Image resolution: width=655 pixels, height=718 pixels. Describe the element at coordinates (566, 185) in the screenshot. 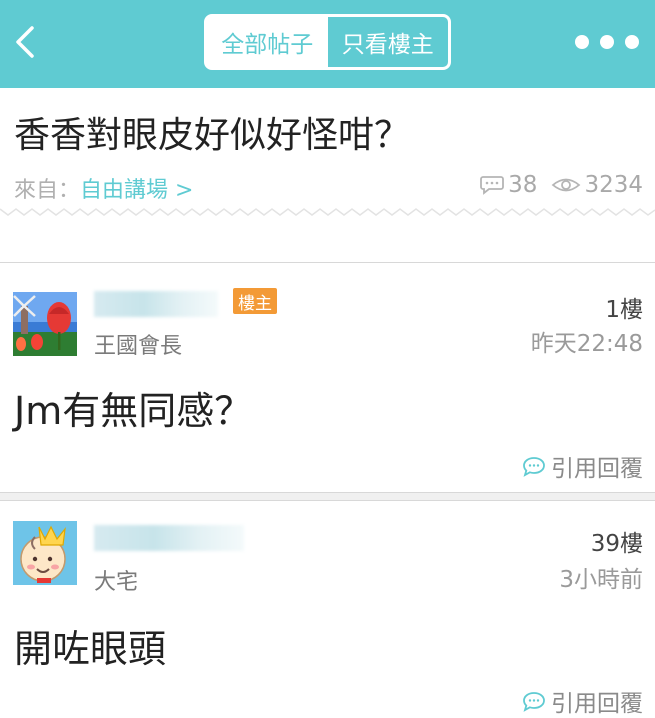

I see `eye-icon` at that location.